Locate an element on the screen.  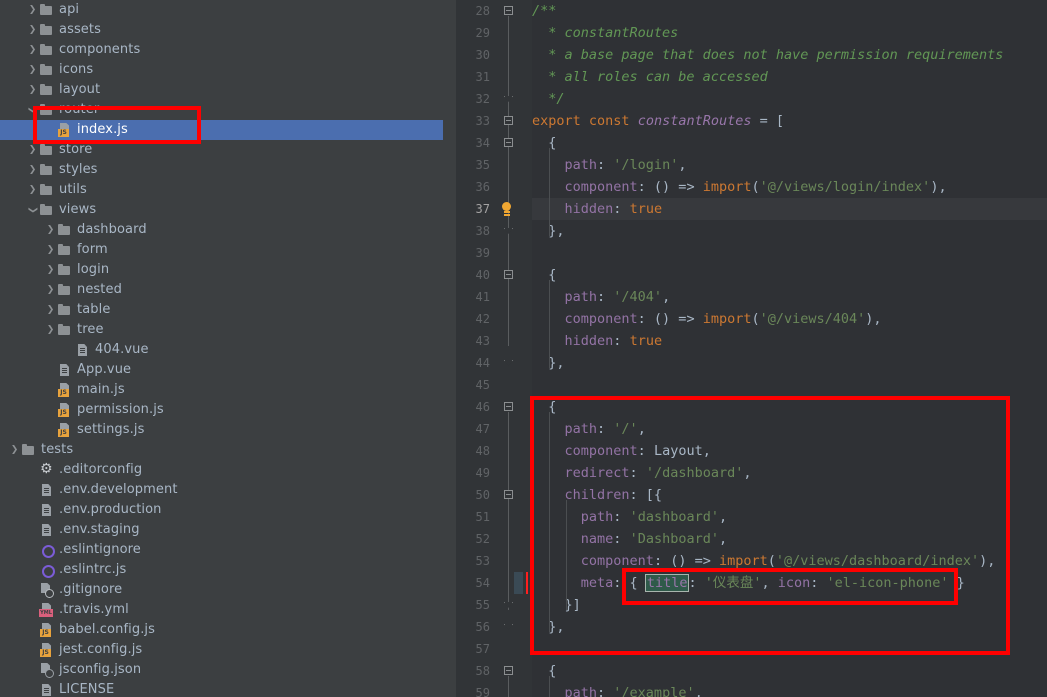
tree-item-settings-js: settings.js is located at coordinates (221, 430).